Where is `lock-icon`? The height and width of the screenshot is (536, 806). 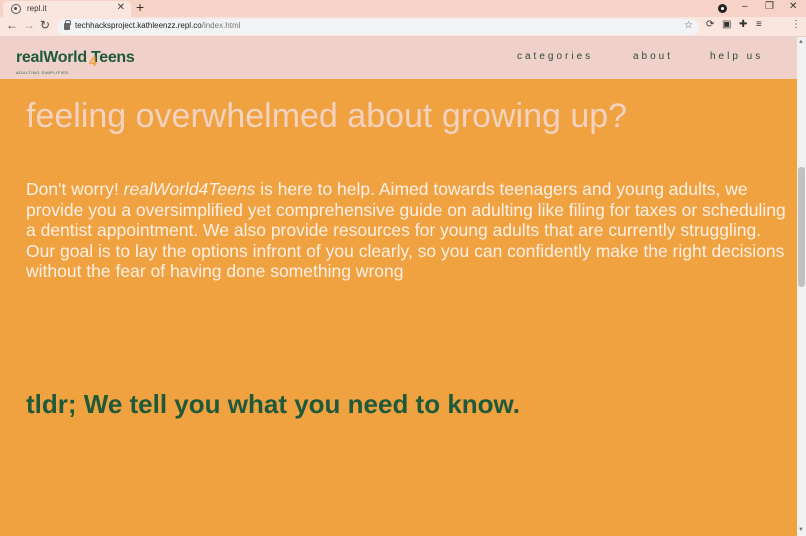 lock-icon is located at coordinates (67, 25).